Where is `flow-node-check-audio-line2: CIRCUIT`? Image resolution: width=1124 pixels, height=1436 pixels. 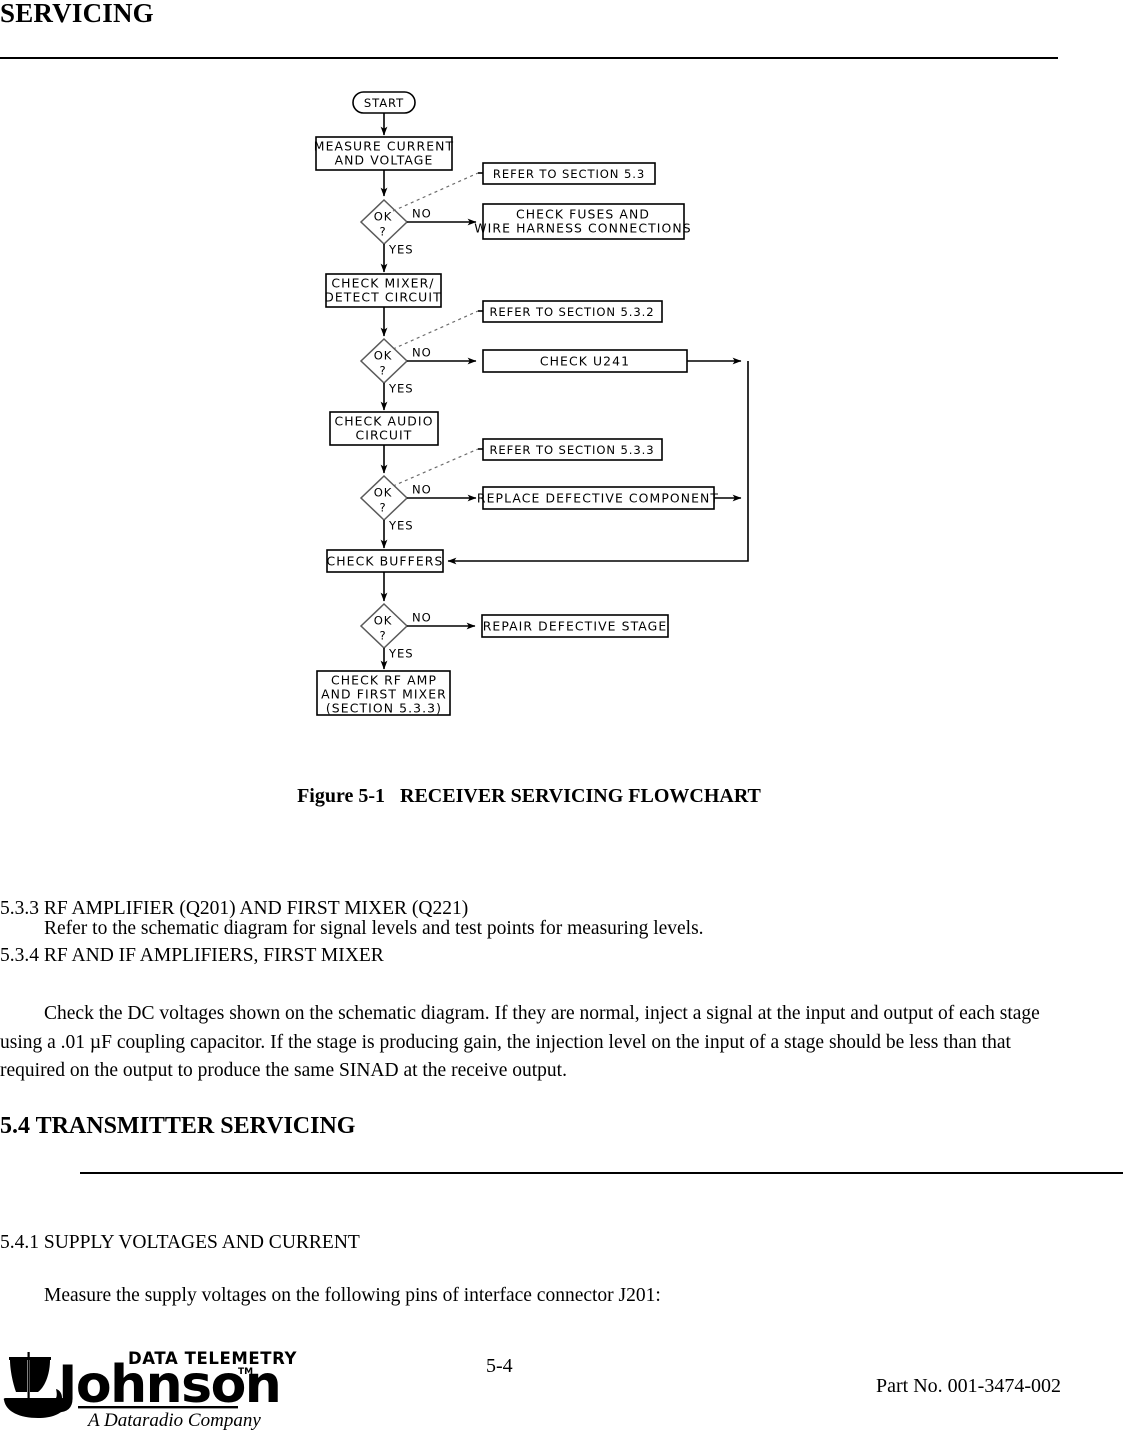 flow-node-check-audio-line2: CIRCUIT is located at coordinates (384, 435).